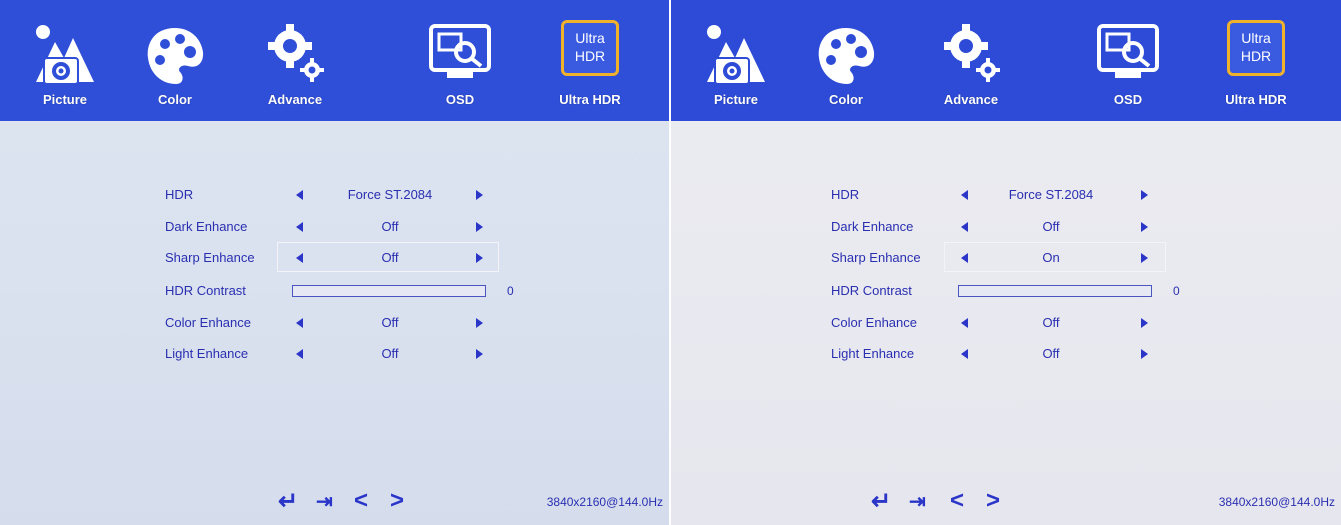 This screenshot has height=525, width=1341. Describe the element at coordinates (876, 257) in the screenshot. I see `menu-label: Sharp Enhance` at that location.